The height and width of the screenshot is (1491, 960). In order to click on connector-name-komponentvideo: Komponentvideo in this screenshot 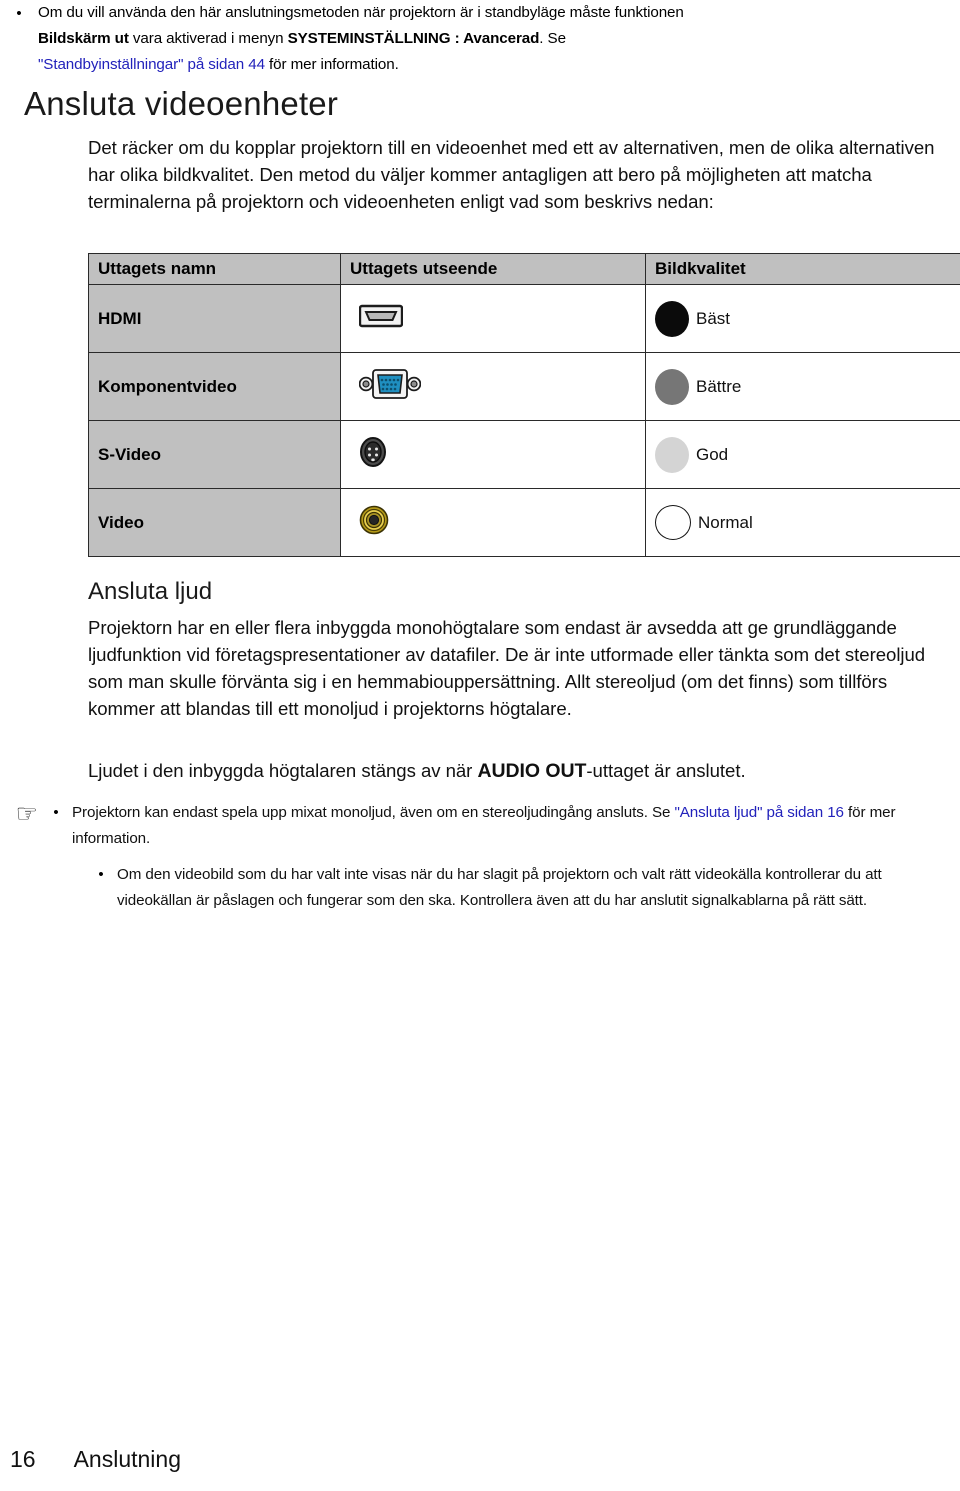, I will do `click(214, 386)`.